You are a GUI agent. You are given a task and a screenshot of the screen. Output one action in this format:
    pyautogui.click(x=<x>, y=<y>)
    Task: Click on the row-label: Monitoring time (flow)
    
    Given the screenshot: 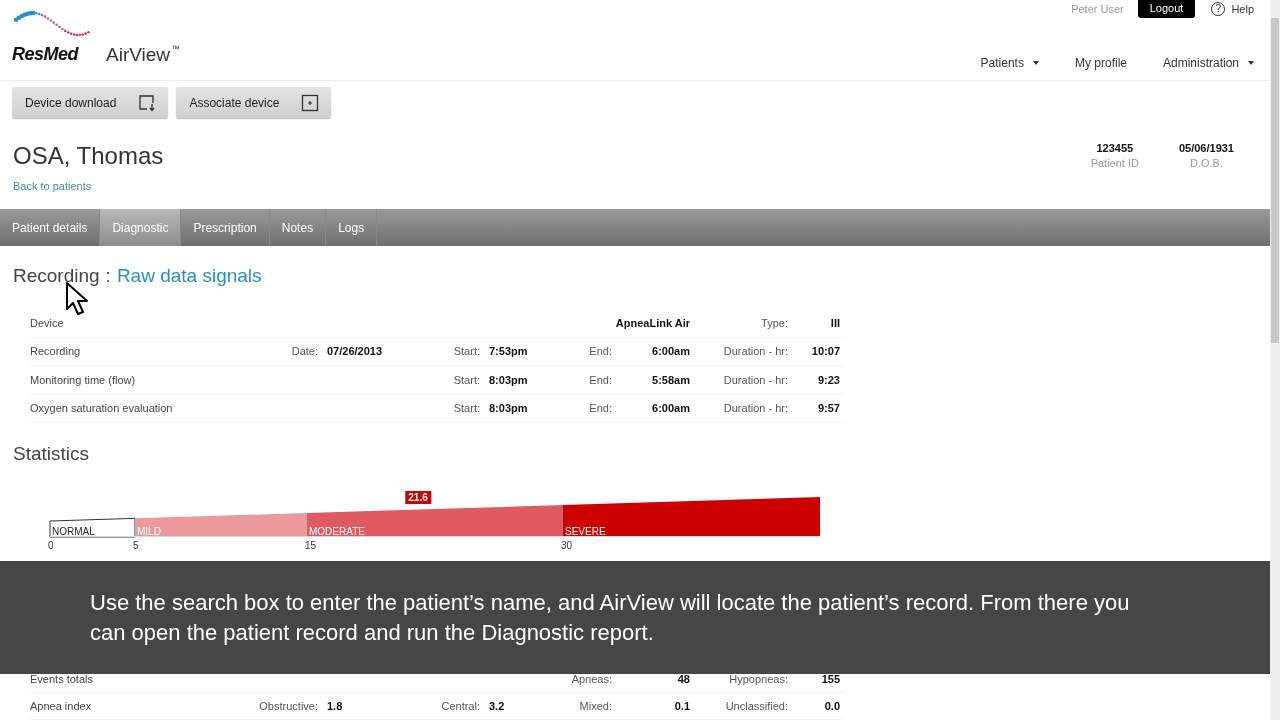 What is the action you would take?
    pyautogui.click(x=83, y=379)
    